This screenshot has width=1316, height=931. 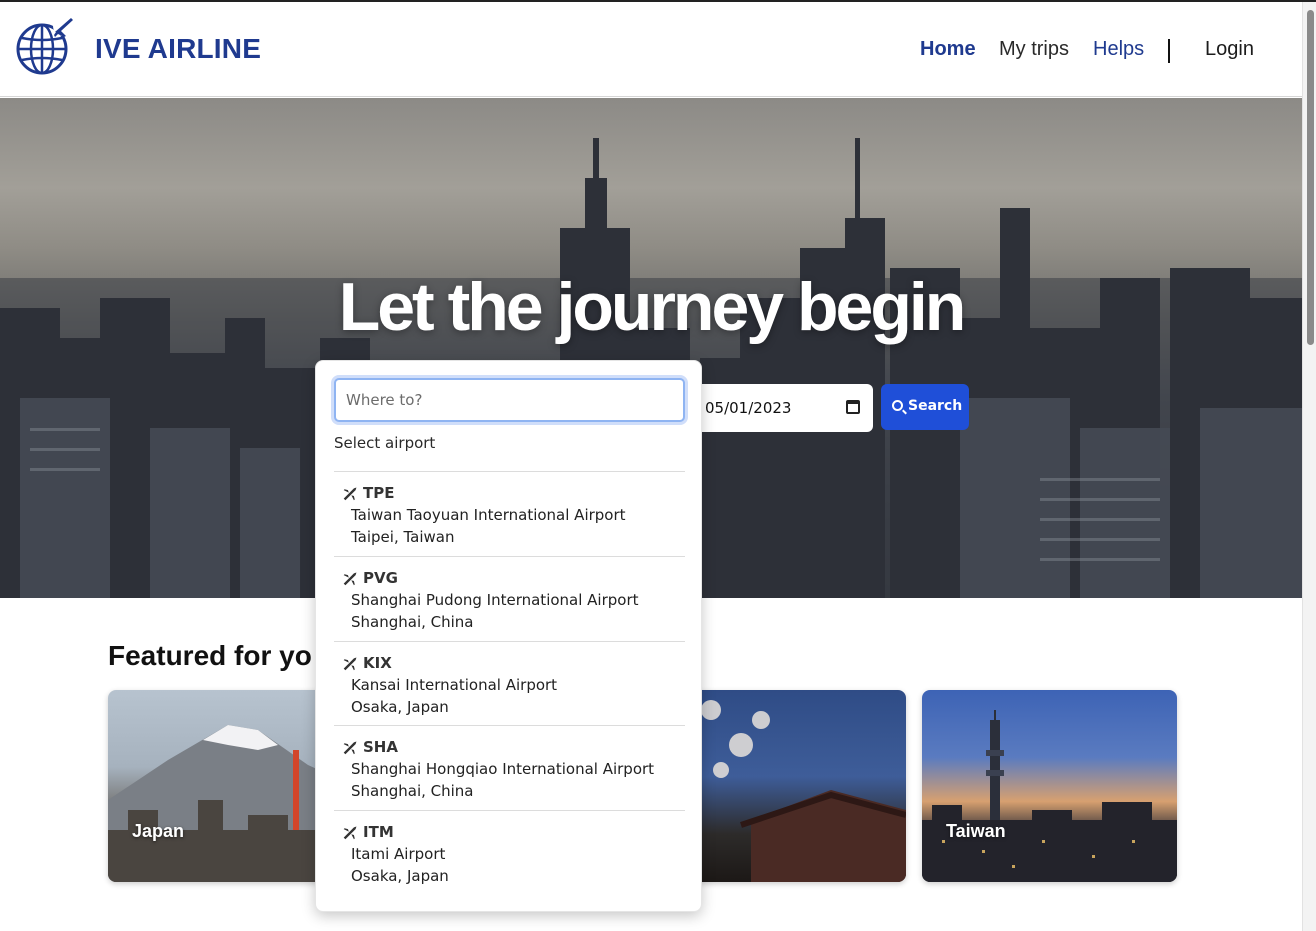 I want to click on airport-code: SHA, so click(x=380, y=747).